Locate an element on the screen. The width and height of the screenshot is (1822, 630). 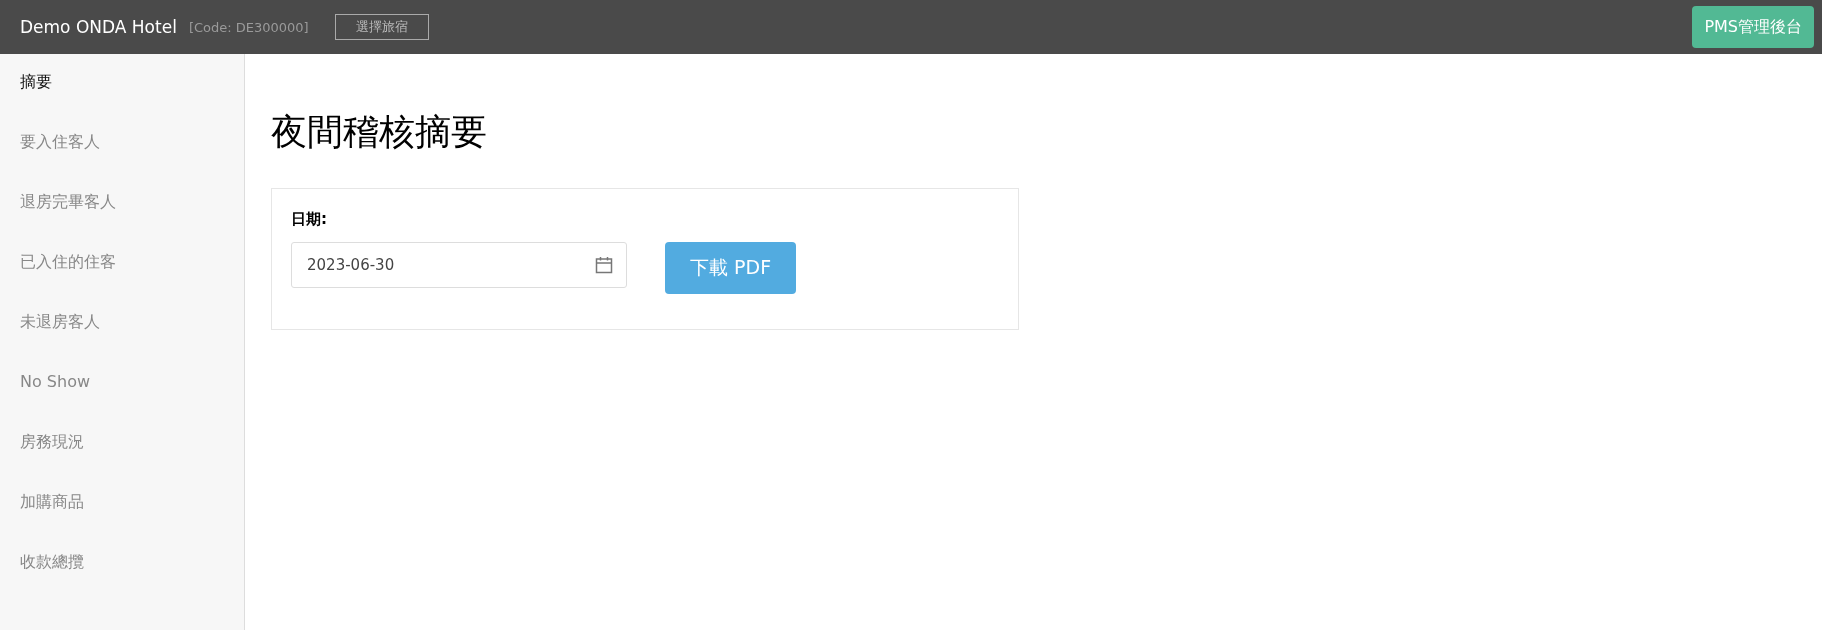
sidebar-item: 未退房客人 is located at coordinates (122, 342).